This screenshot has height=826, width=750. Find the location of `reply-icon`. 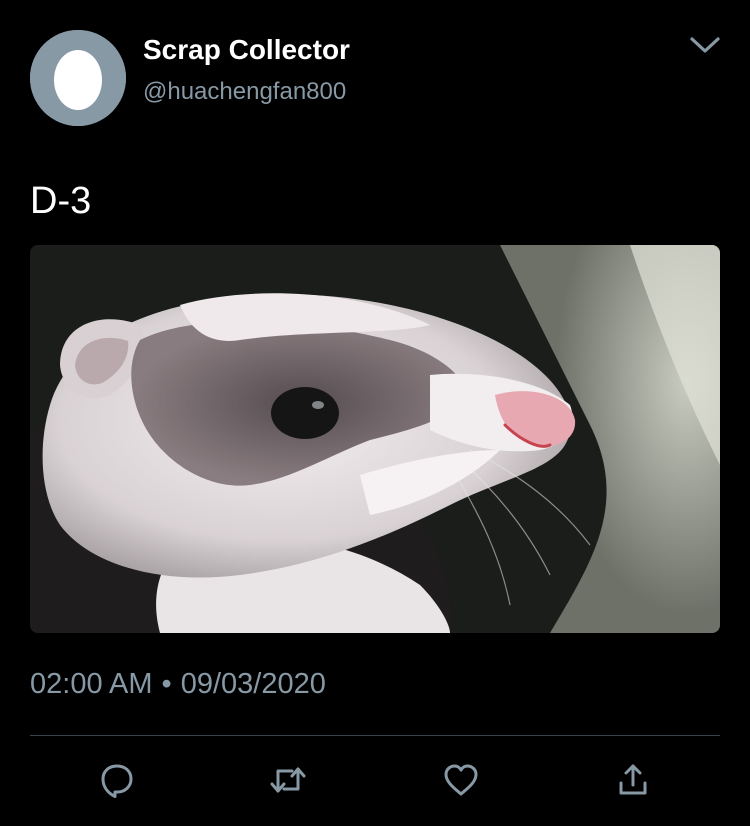

reply-icon is located at coordinates (117, 781).